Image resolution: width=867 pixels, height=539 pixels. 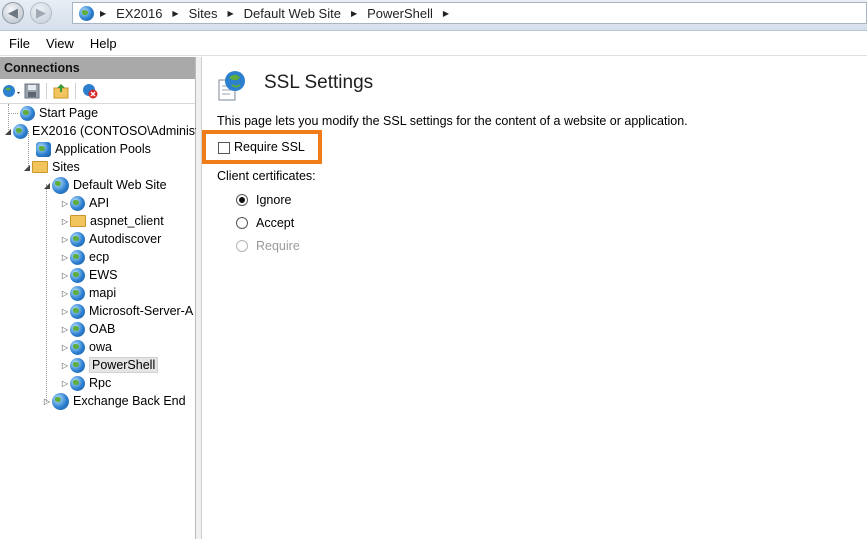 I want to click on tree-item-label-selected: PowerShell, so click(x=124, y=365).